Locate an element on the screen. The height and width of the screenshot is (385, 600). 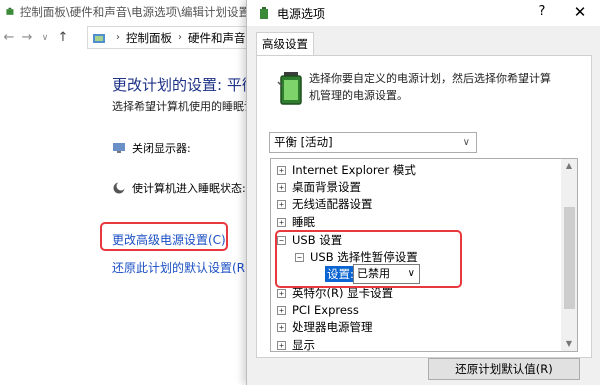
tree-item: + 桌面背景设置 is located at coordinates (319, 187).